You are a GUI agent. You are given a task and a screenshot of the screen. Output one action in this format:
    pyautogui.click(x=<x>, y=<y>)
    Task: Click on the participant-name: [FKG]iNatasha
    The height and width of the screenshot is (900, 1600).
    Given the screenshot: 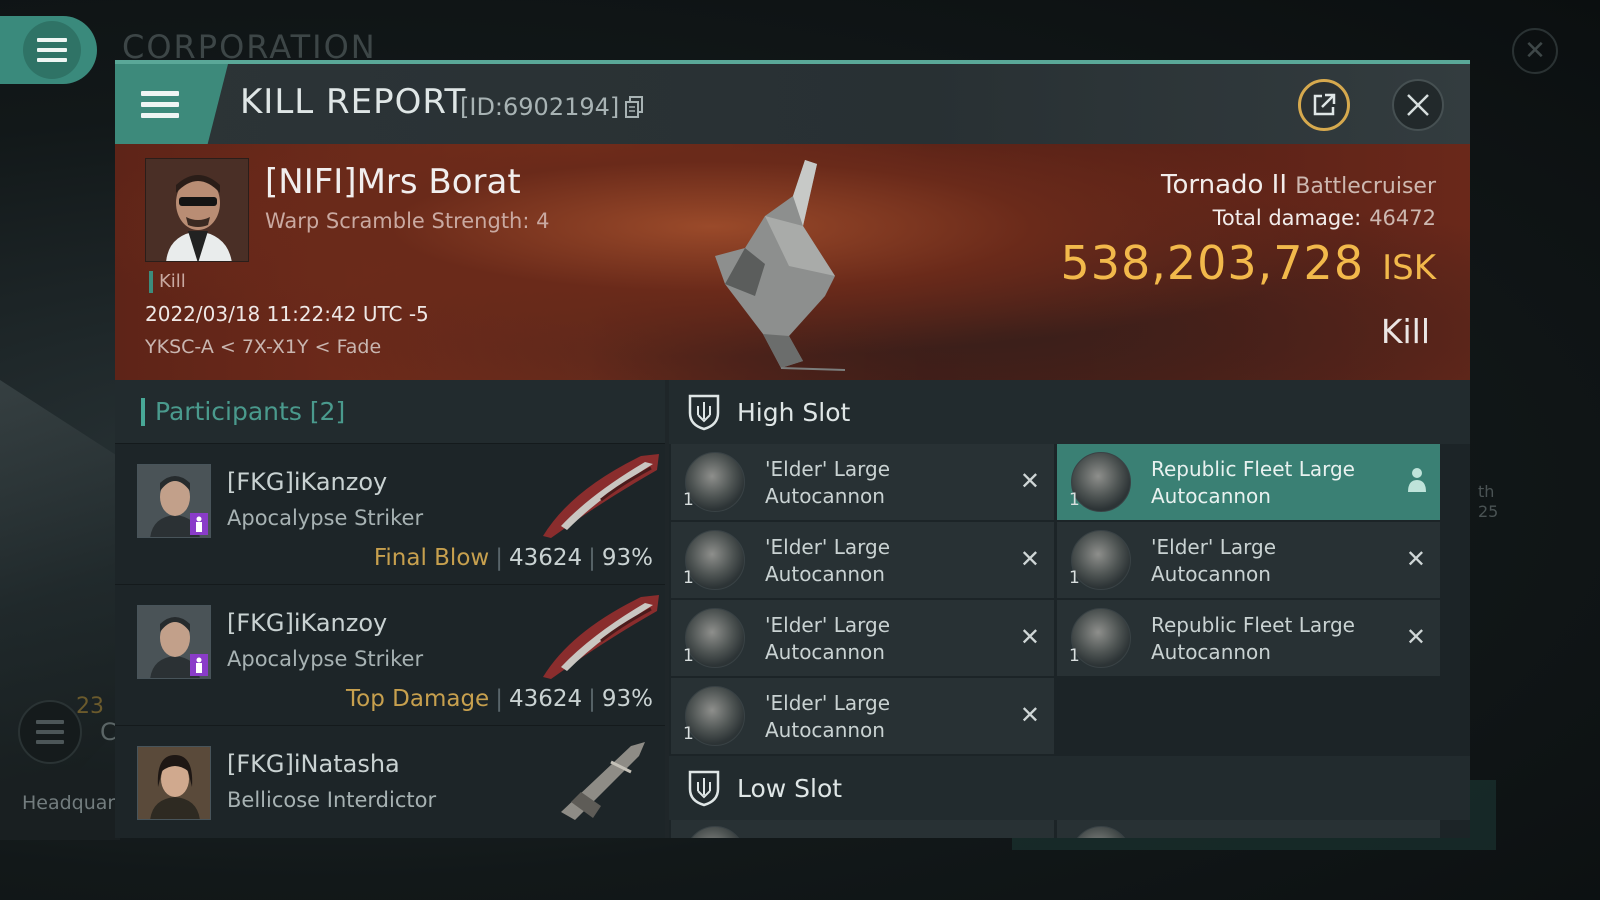 What is the action you would take?
    pyautogui.click(x=313, y=764)
    